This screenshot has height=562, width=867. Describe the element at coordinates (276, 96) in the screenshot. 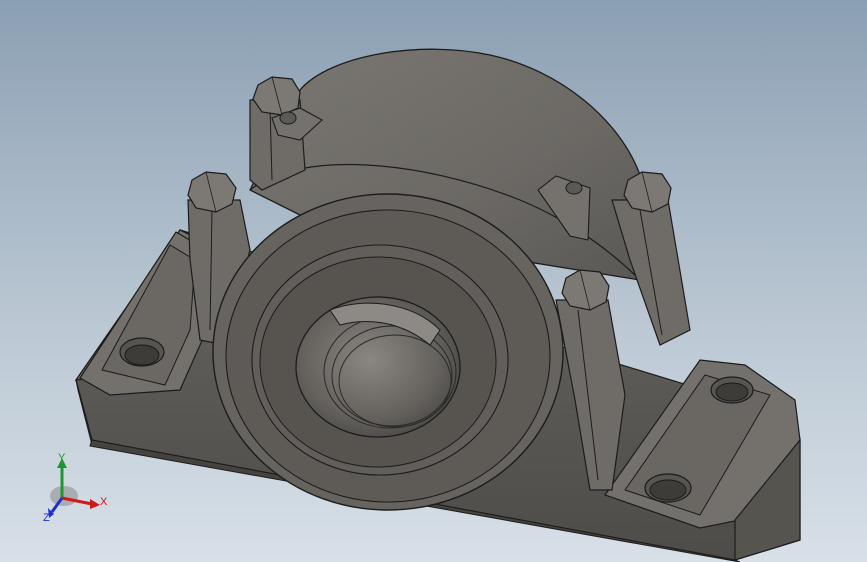

I see `hex-bolt-rear-left` at that location.